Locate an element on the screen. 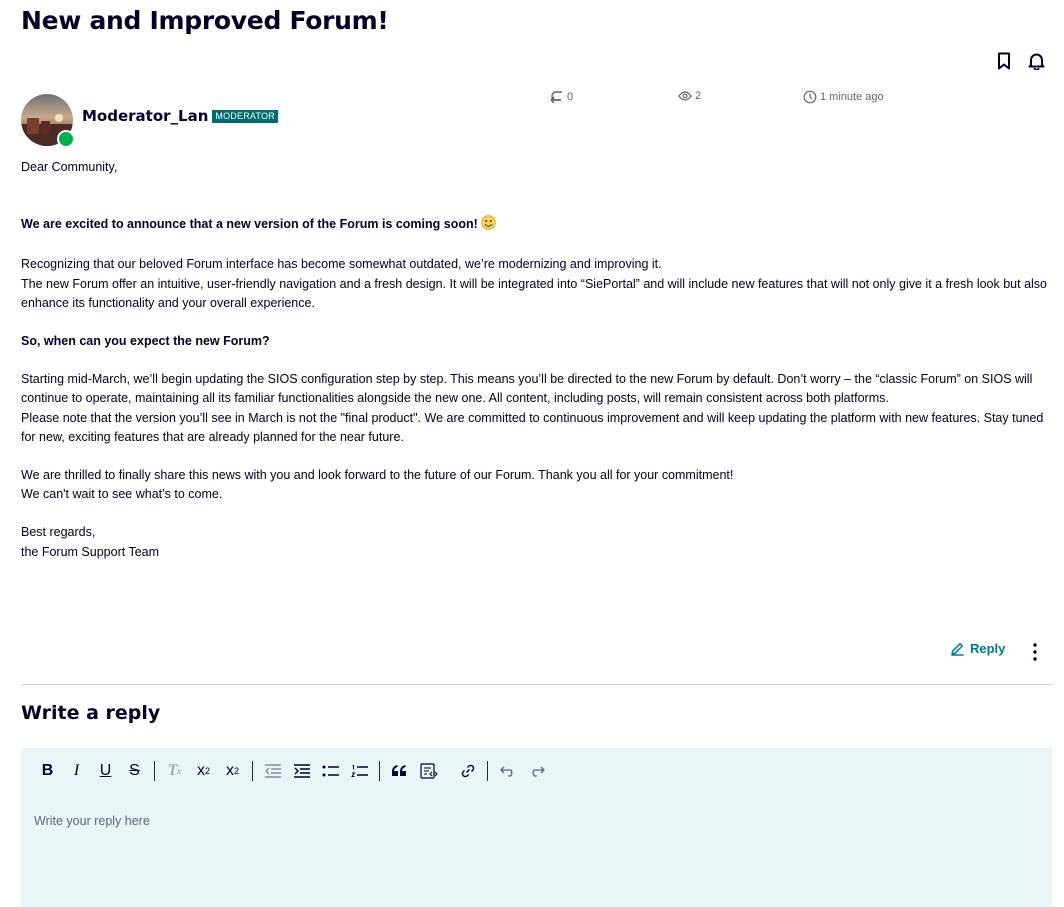 The width and height of the screenshot is (1064, 907). pencil-icon is located at coordinates (957, 649).